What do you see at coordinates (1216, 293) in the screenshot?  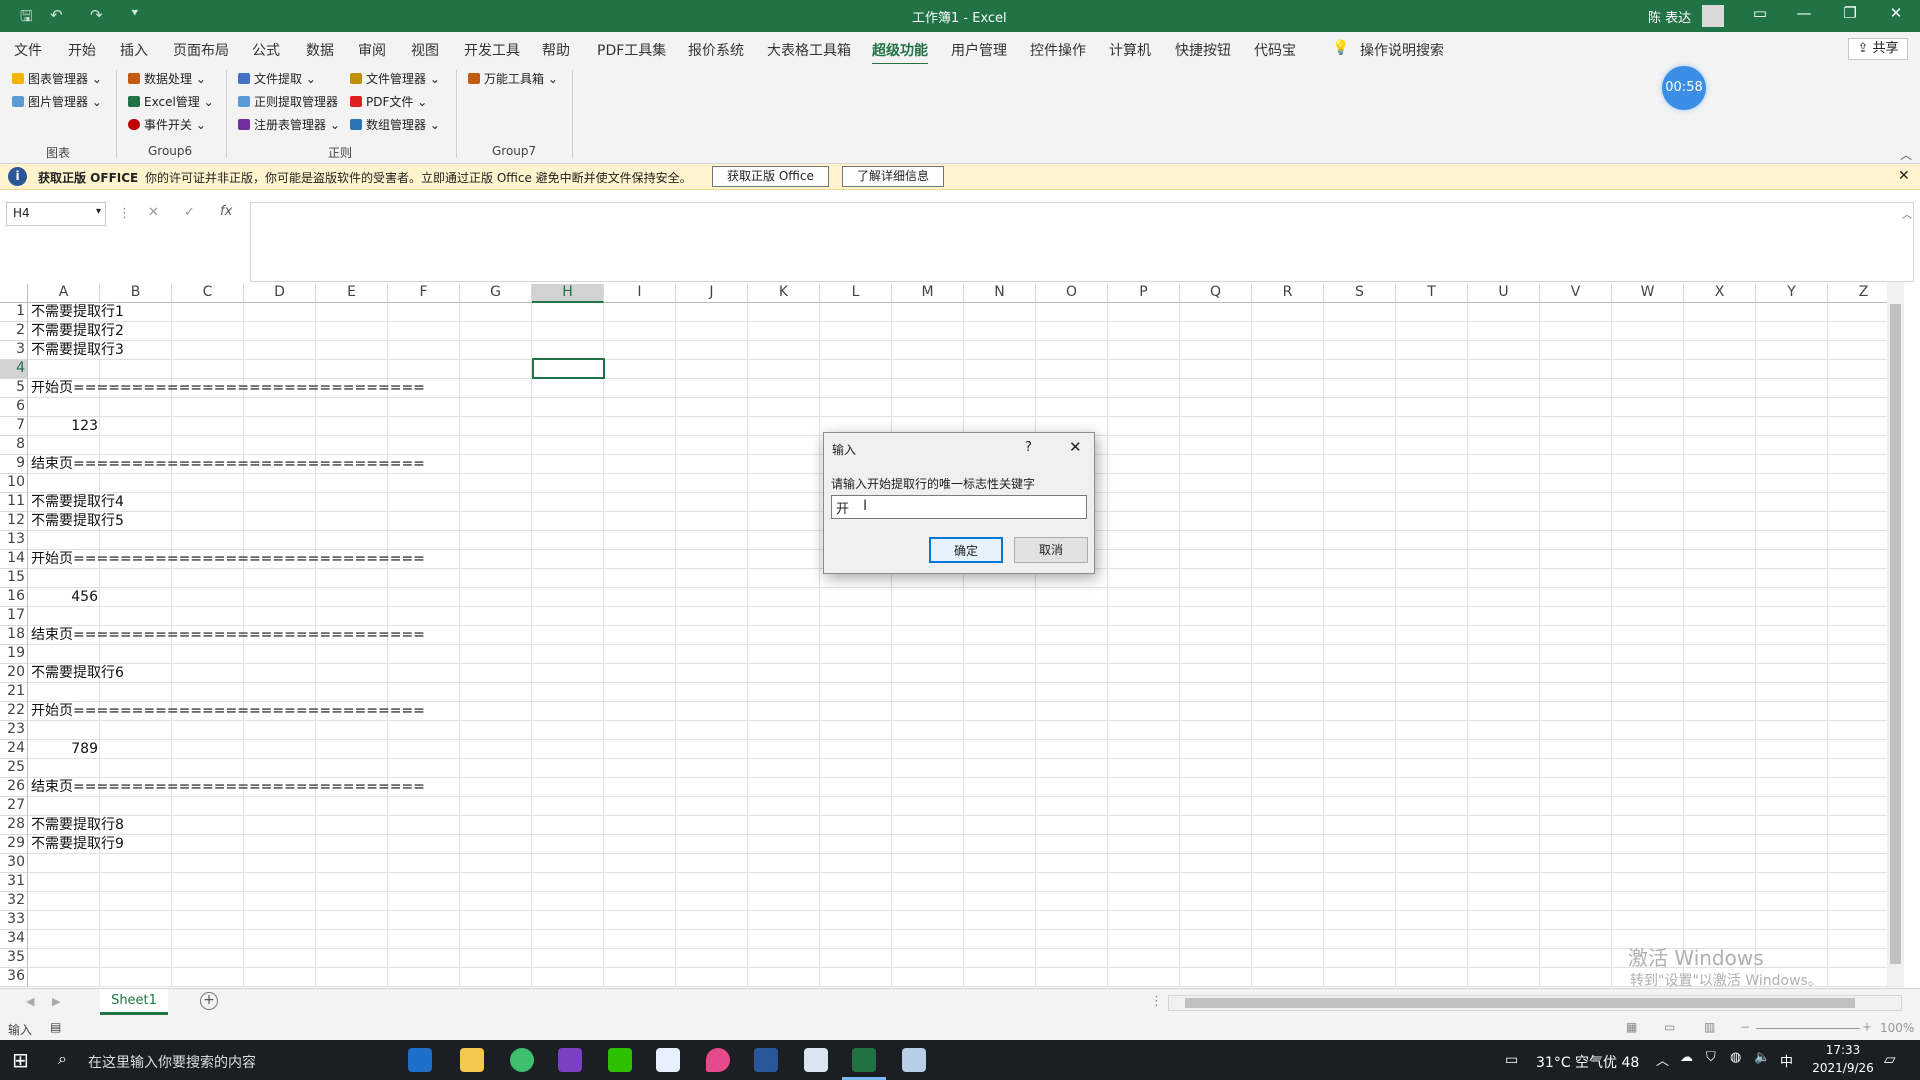 I see `column-header: Q` at bounding box center [1216, 293].